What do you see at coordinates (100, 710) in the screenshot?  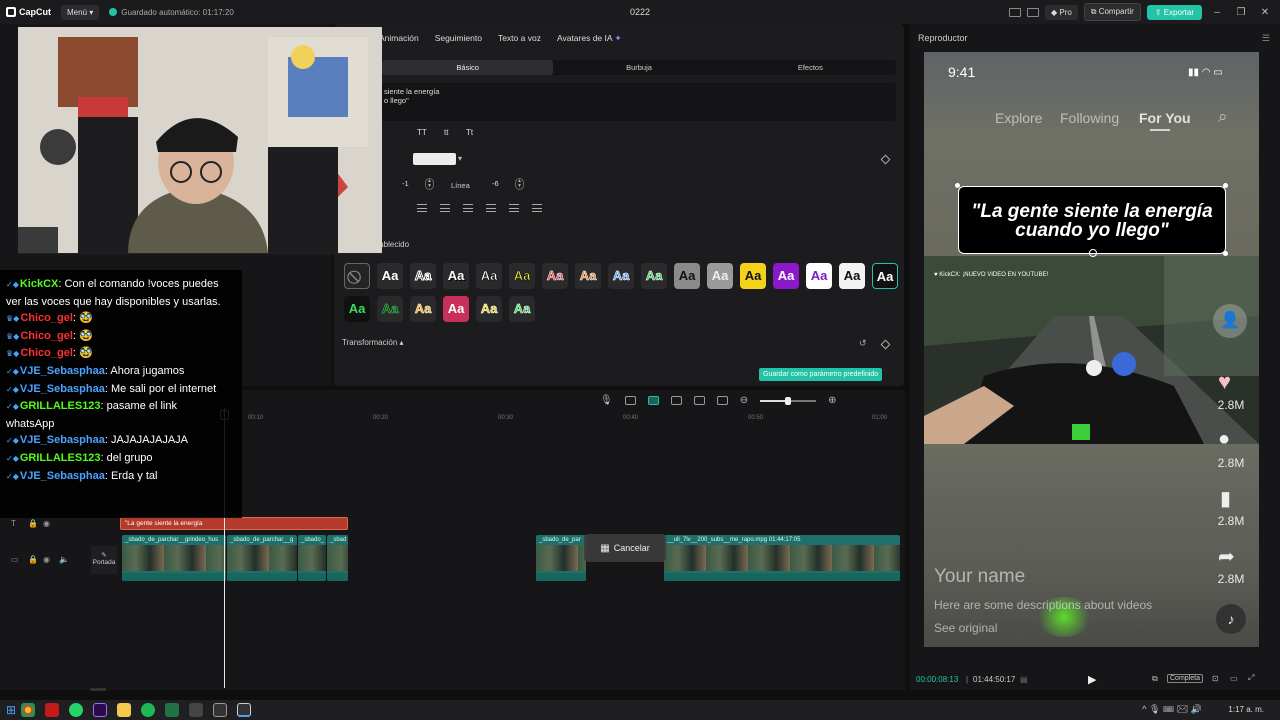 I see `premiere-icon` at bounding box center [100, 710].